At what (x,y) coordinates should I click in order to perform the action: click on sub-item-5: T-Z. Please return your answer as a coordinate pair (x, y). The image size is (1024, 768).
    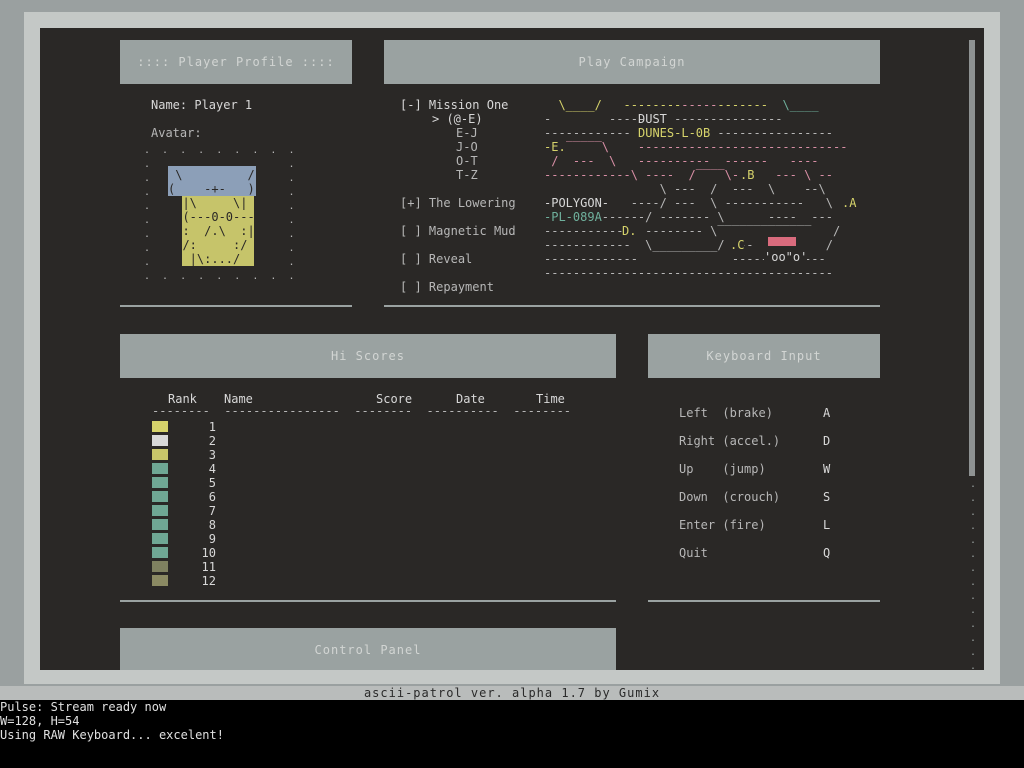
    Looking at the image, I should click on (467, 175).